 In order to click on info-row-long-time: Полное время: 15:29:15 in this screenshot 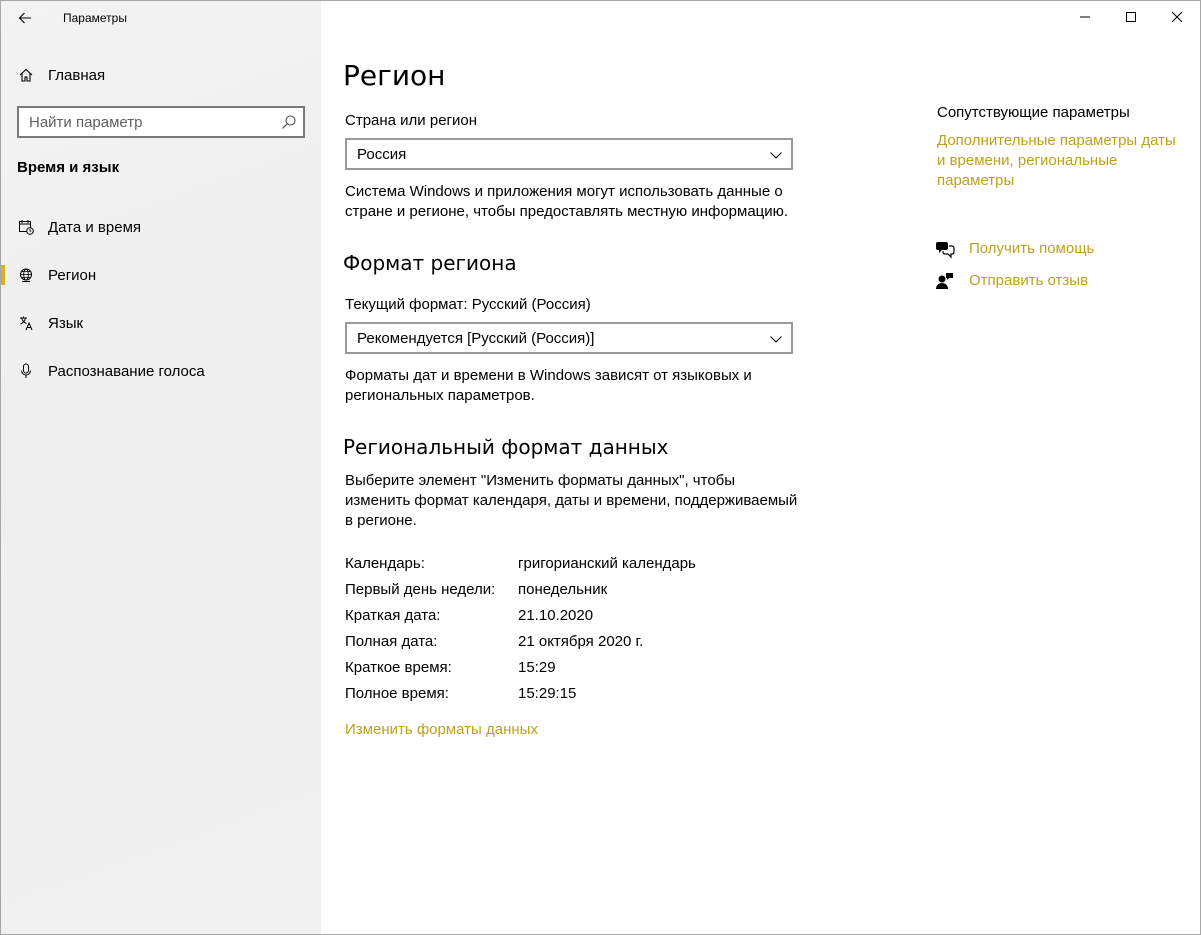, I will do `click(595, 695)`.